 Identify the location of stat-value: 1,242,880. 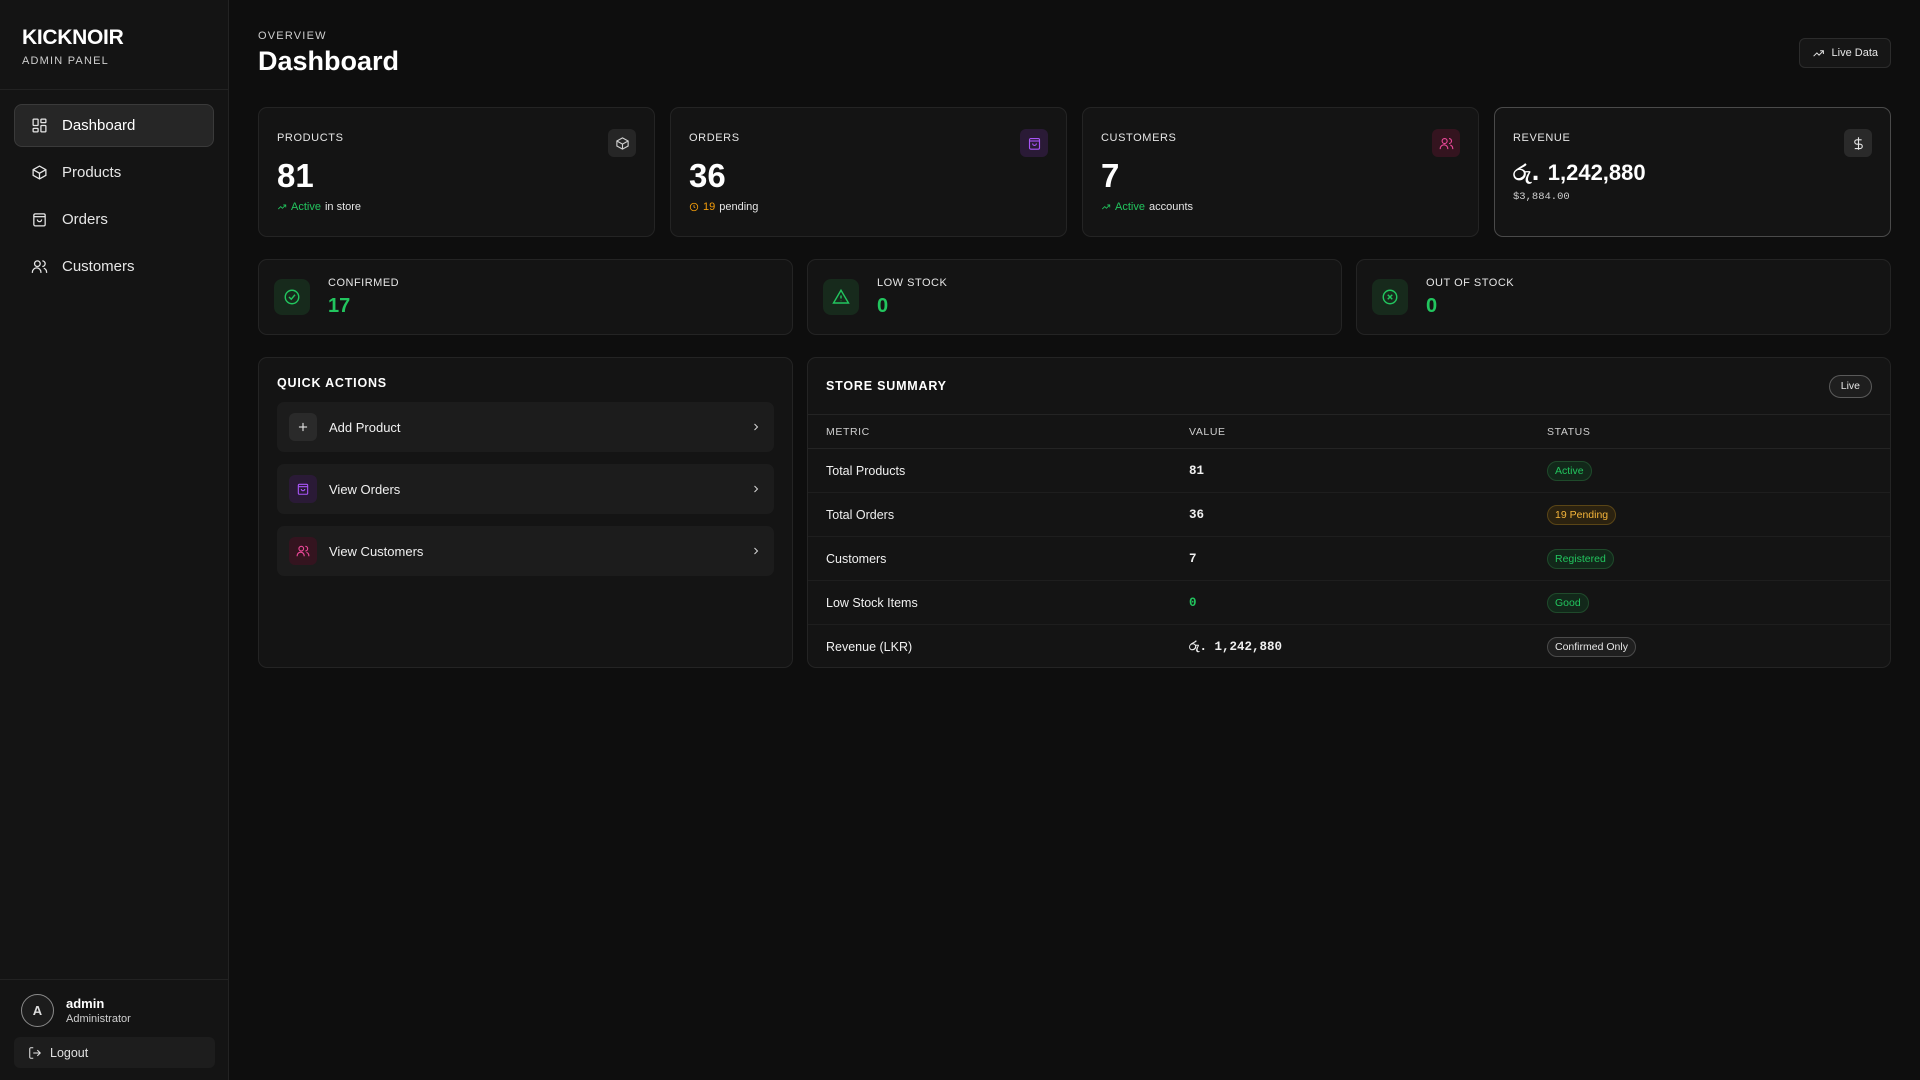
(1596, 172).